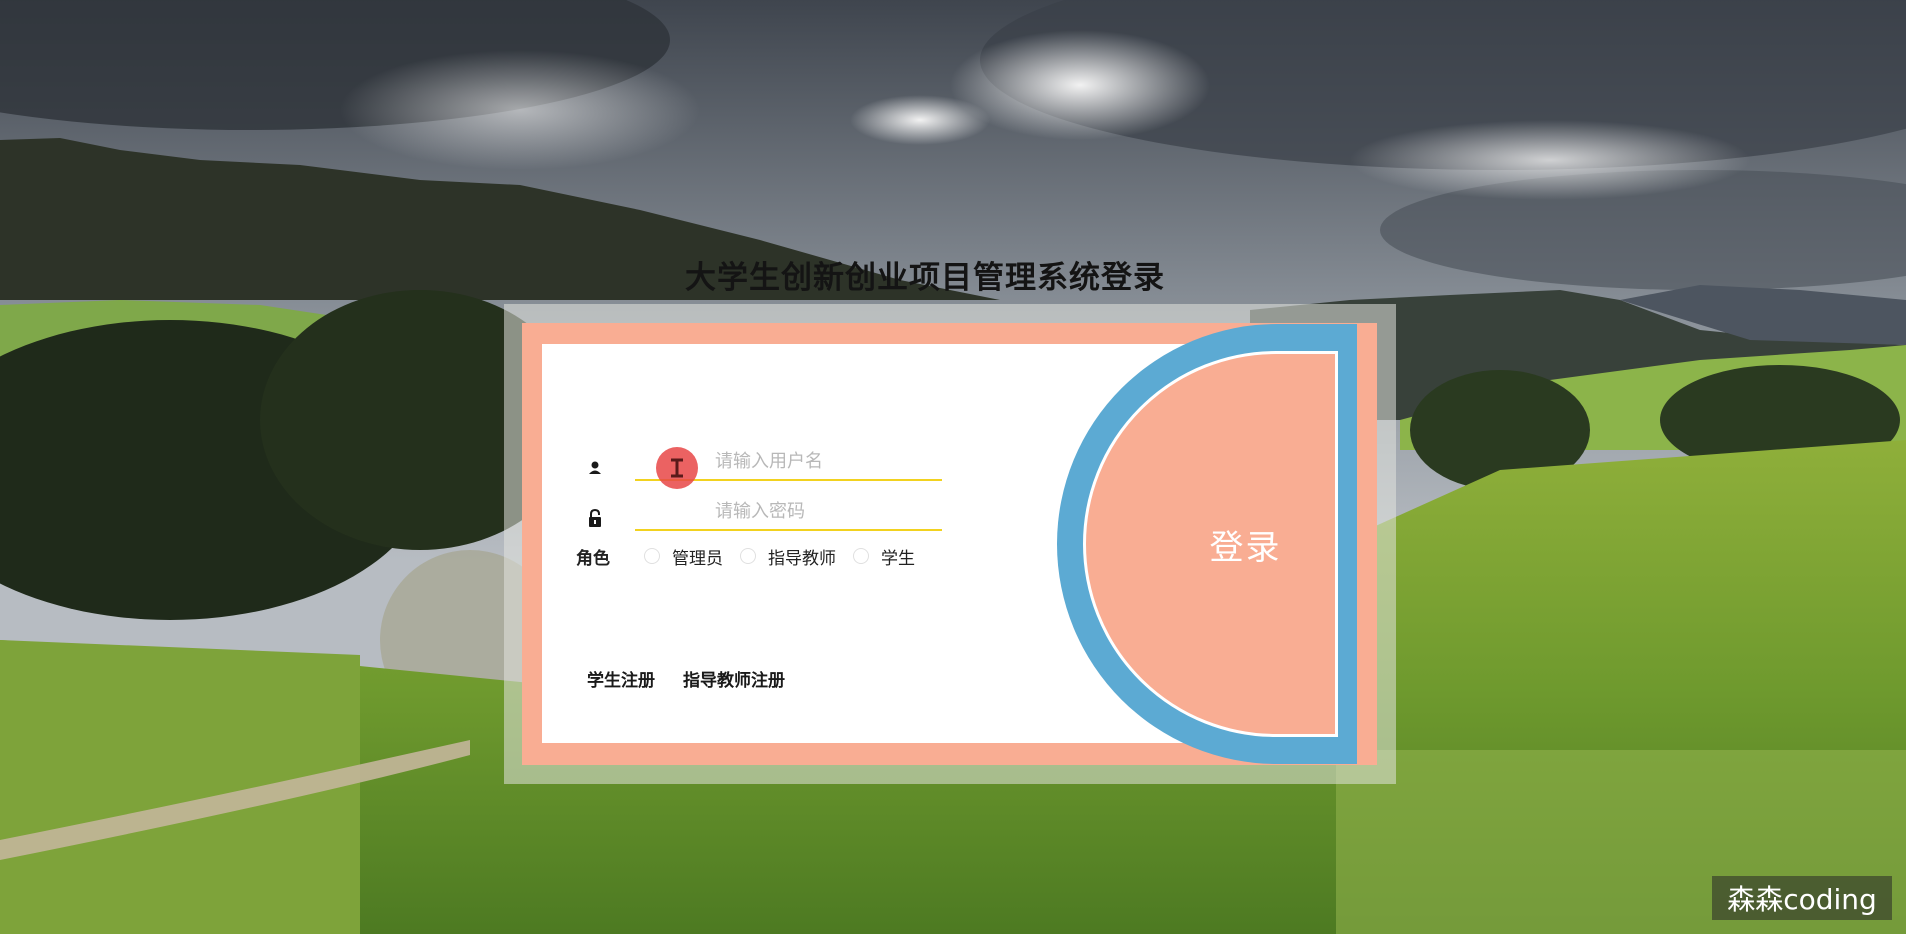 The height and width of the screenshot is (934, 1906). What do you see at coordinates (697, 558) in the screenshot?
I see `role-option-label: 管理员` at bounding box center [697, 558].